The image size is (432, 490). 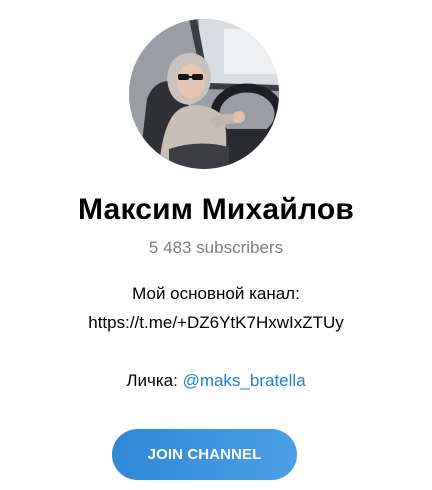 I want to click on avatar-photo-icon, so click(x=204, y=94).